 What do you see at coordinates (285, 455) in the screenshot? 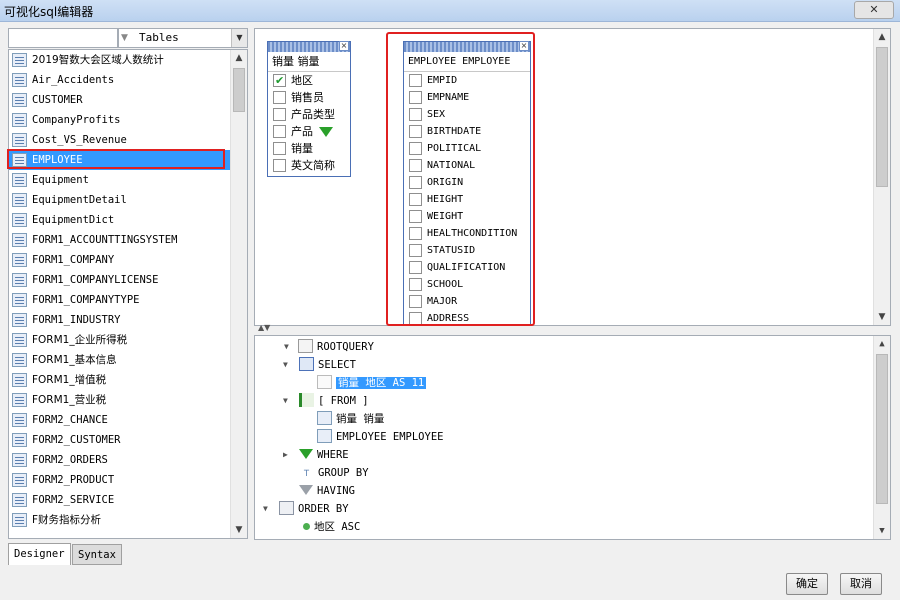
I see `expand-icon: ▶` at bounding box center [285, 455].